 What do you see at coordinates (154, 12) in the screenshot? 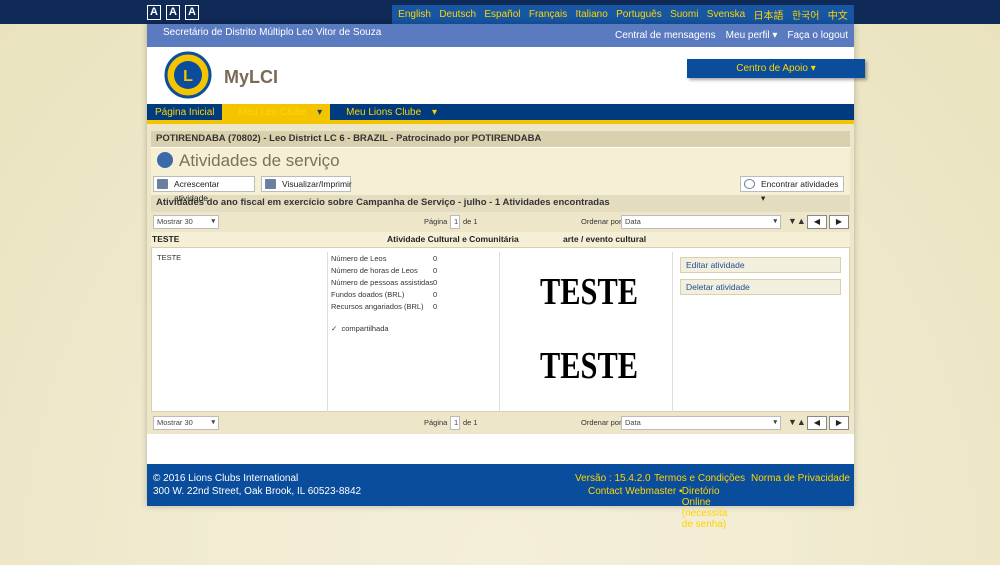
I see `font-size-small-button: A` at bounding box center [154, 12].